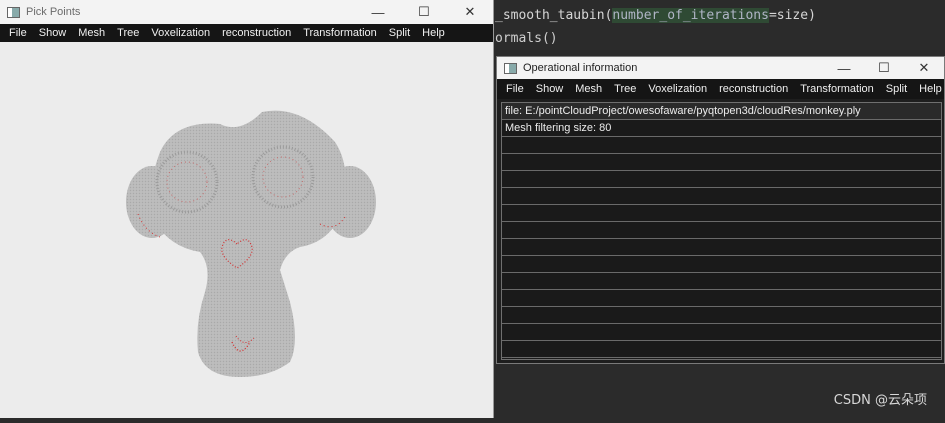  What do you see at coordinates (580, 68) in the screenshot?
I see `window-title: Operational information` at bounding box center [580, 68].